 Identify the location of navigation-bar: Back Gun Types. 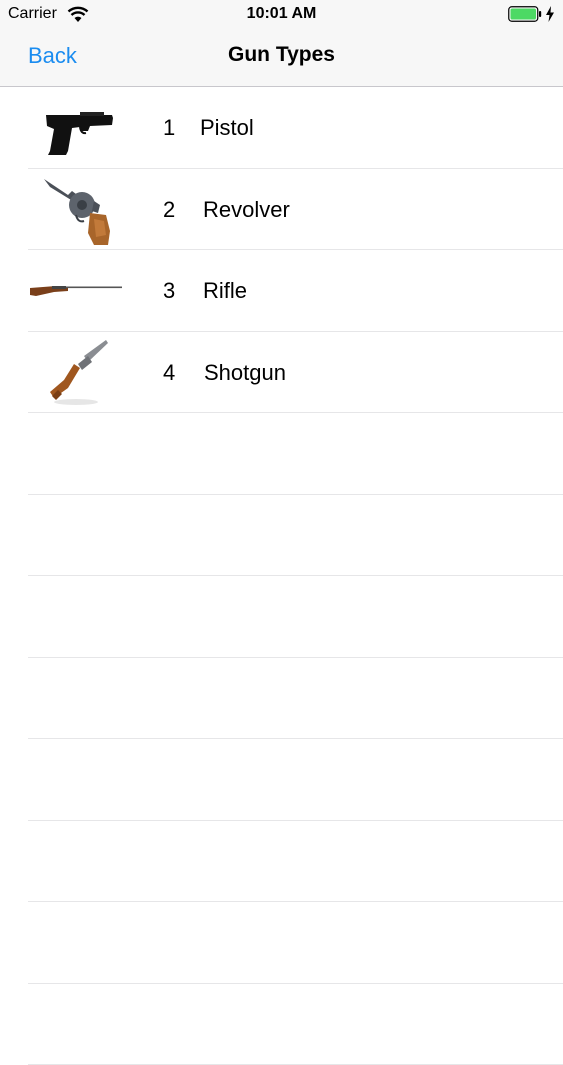
(281, 58).